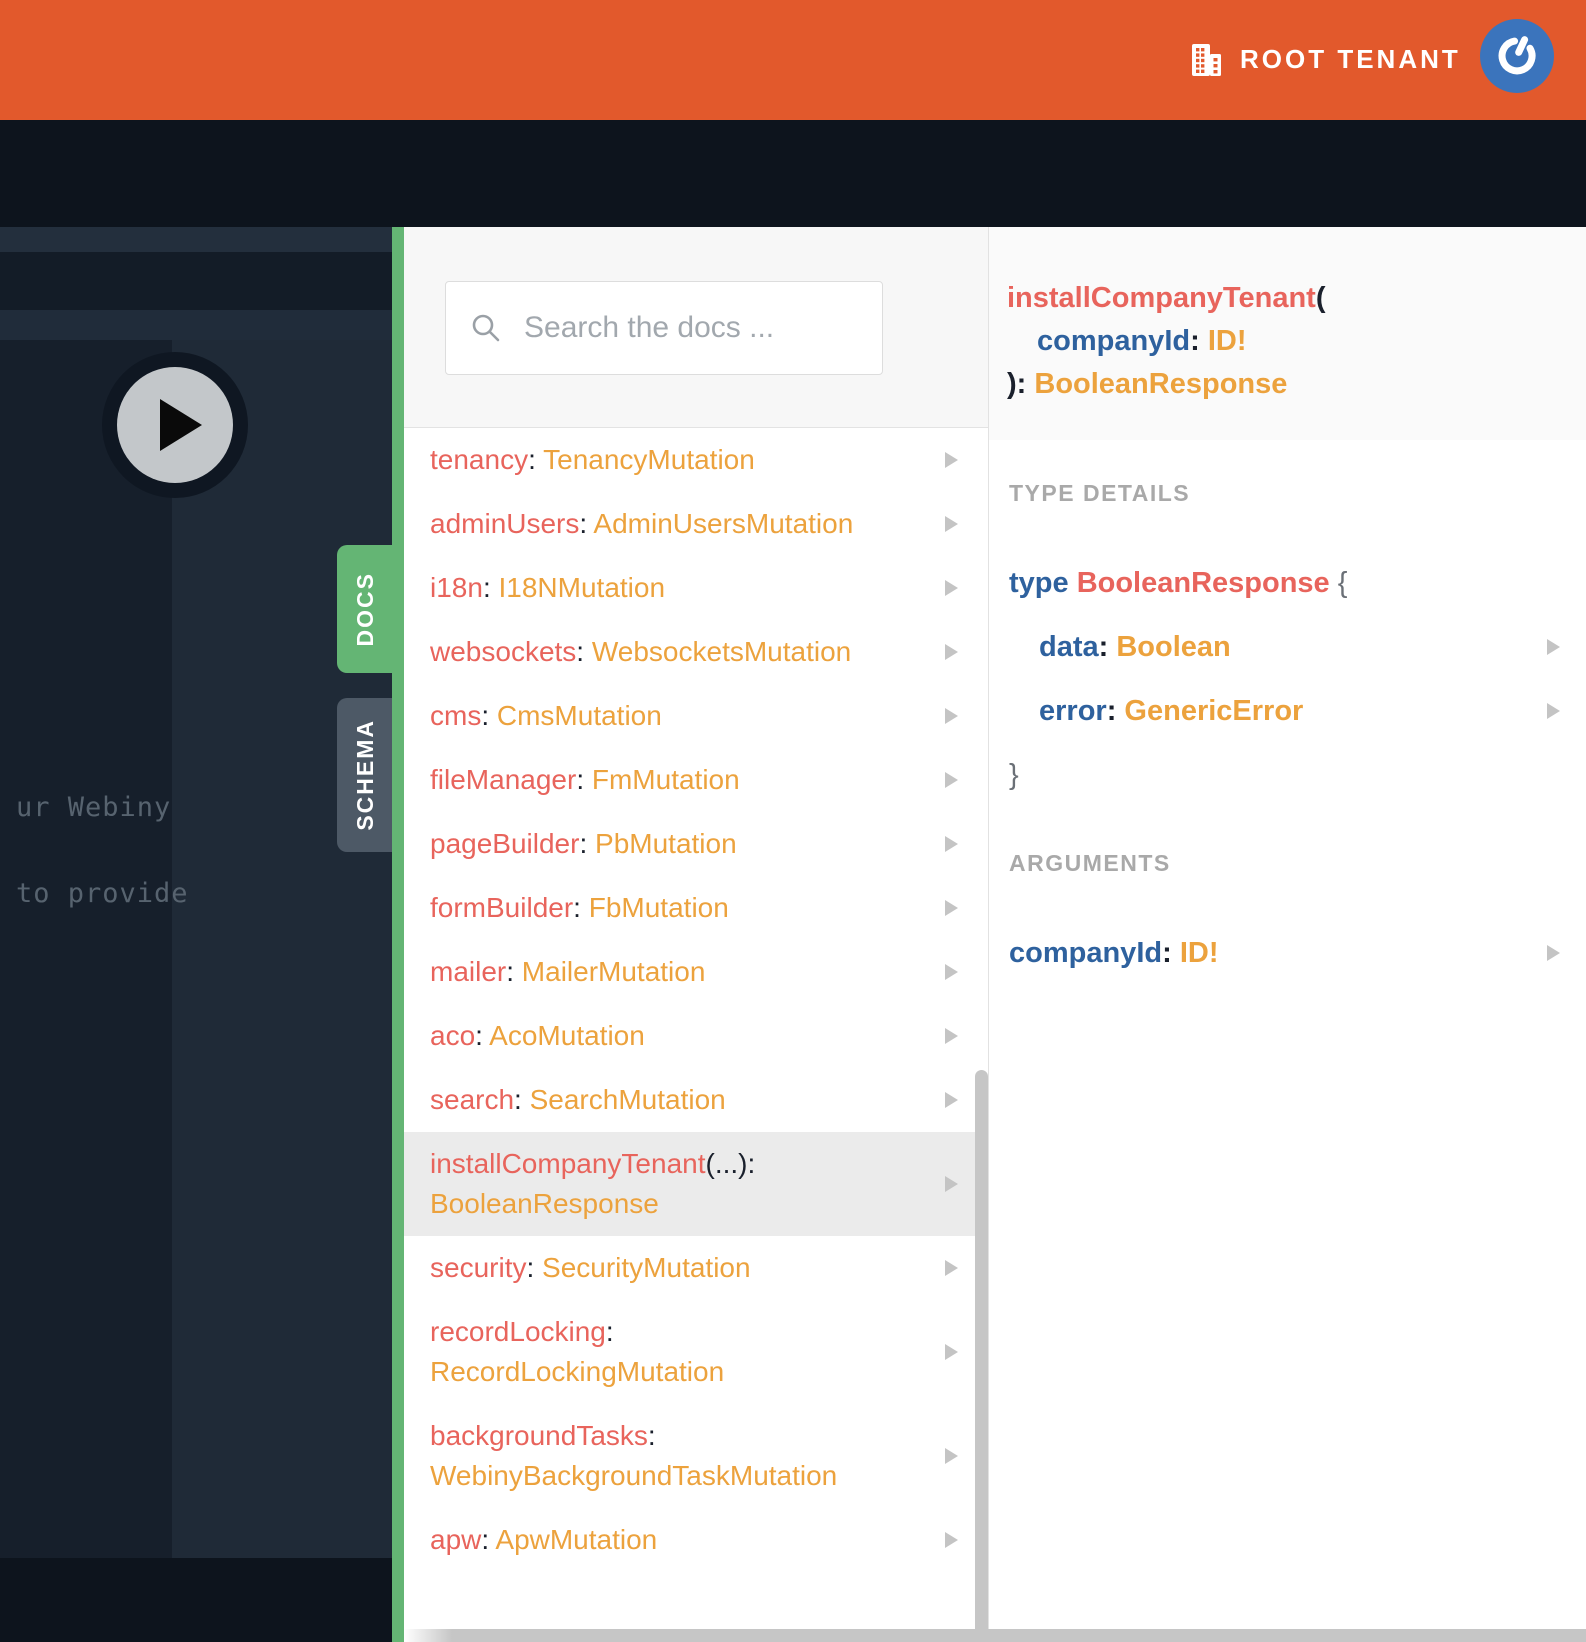 Image resolution: width=1586 pixels, height=1642 pixels. I want to click on query-editor: ur Webiny to provide, so click(94, 949).